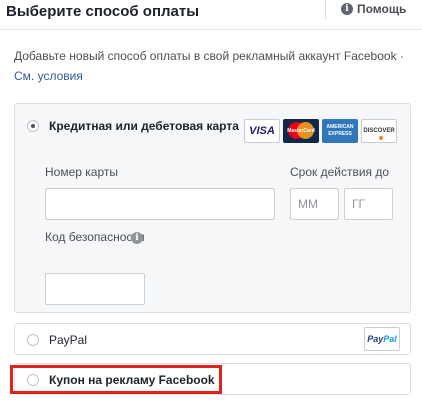 The image size is (422, 405). Describe the element at coordinates (340, 172) in the screenshot. I see `expiry-label: Срок действия до` at that location.